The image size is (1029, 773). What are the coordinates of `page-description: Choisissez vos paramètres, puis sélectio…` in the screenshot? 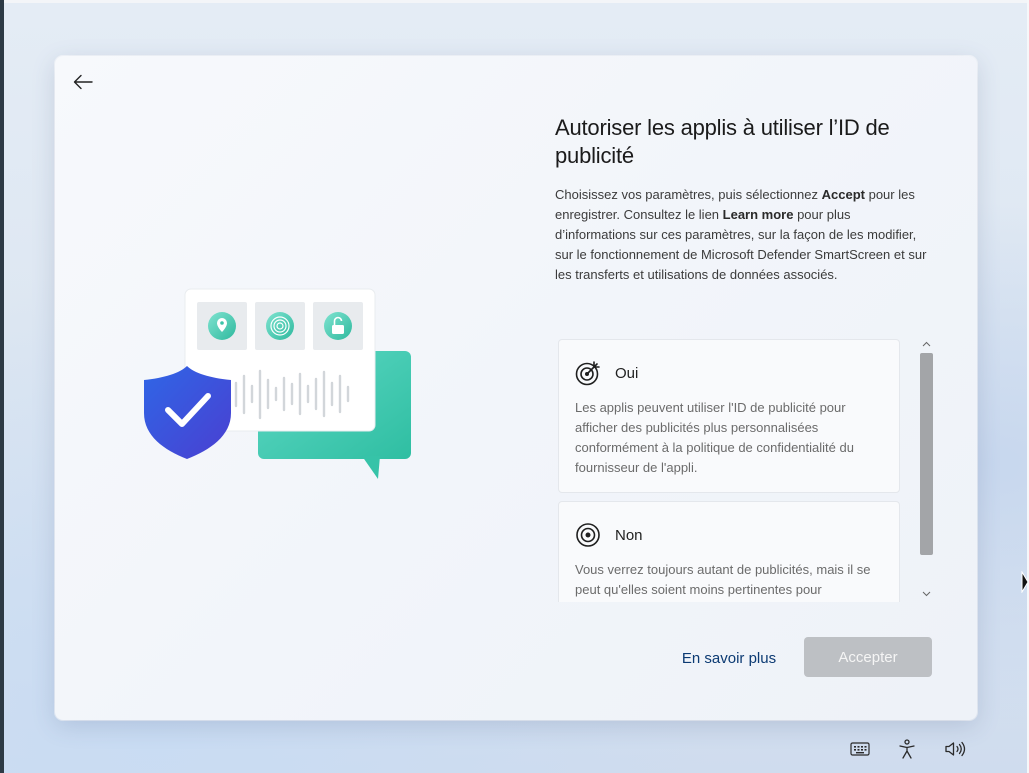 It's located at (745, 235).